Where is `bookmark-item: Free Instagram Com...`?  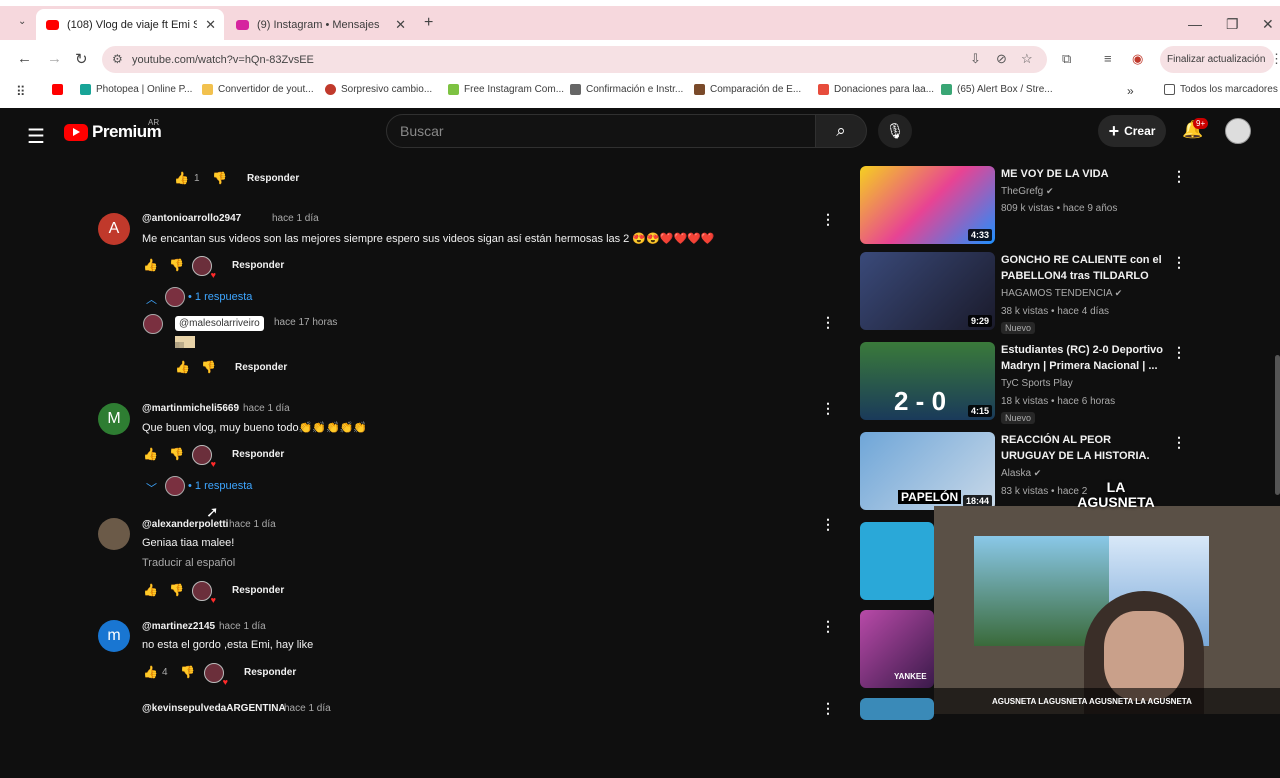 bookmark-item: Free Instagram Com... is located at coordinates (506, 89).